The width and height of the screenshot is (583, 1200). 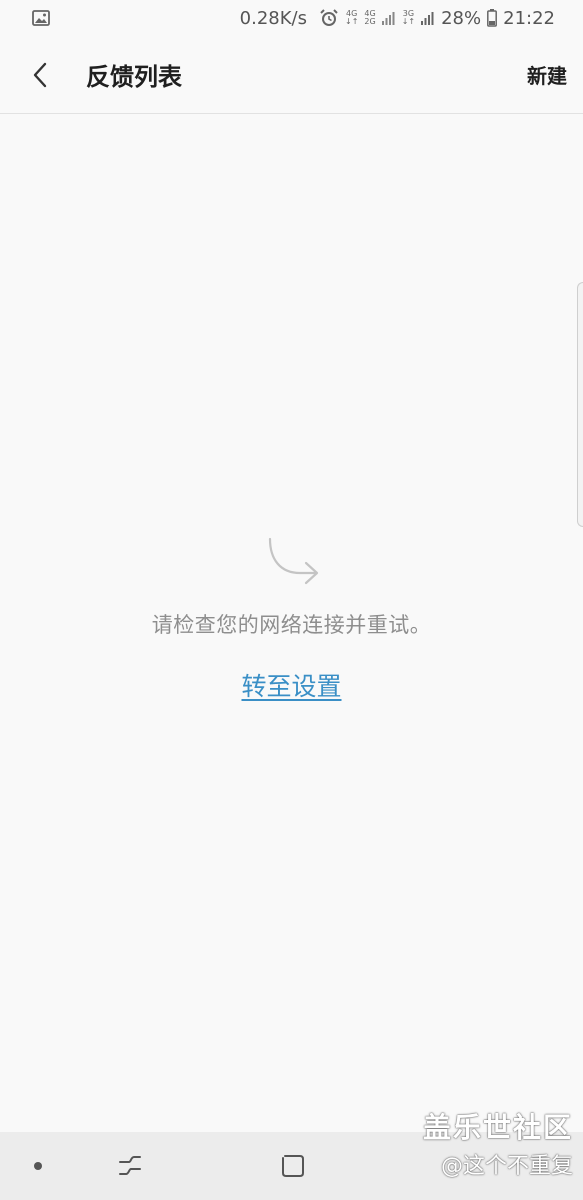 I want to click on clock: 21:22, so click(x=529, y=18).